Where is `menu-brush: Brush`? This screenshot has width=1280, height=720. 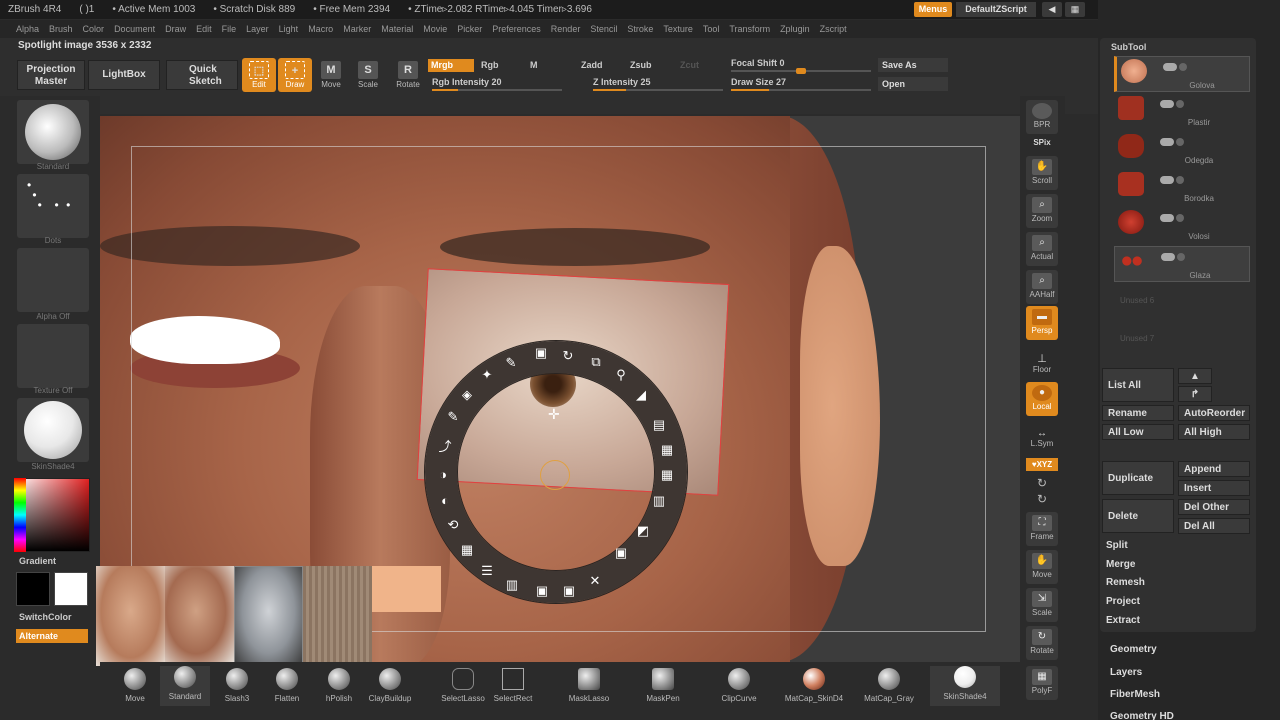 menu-brush: Brush is located at coordinates (61, 29).